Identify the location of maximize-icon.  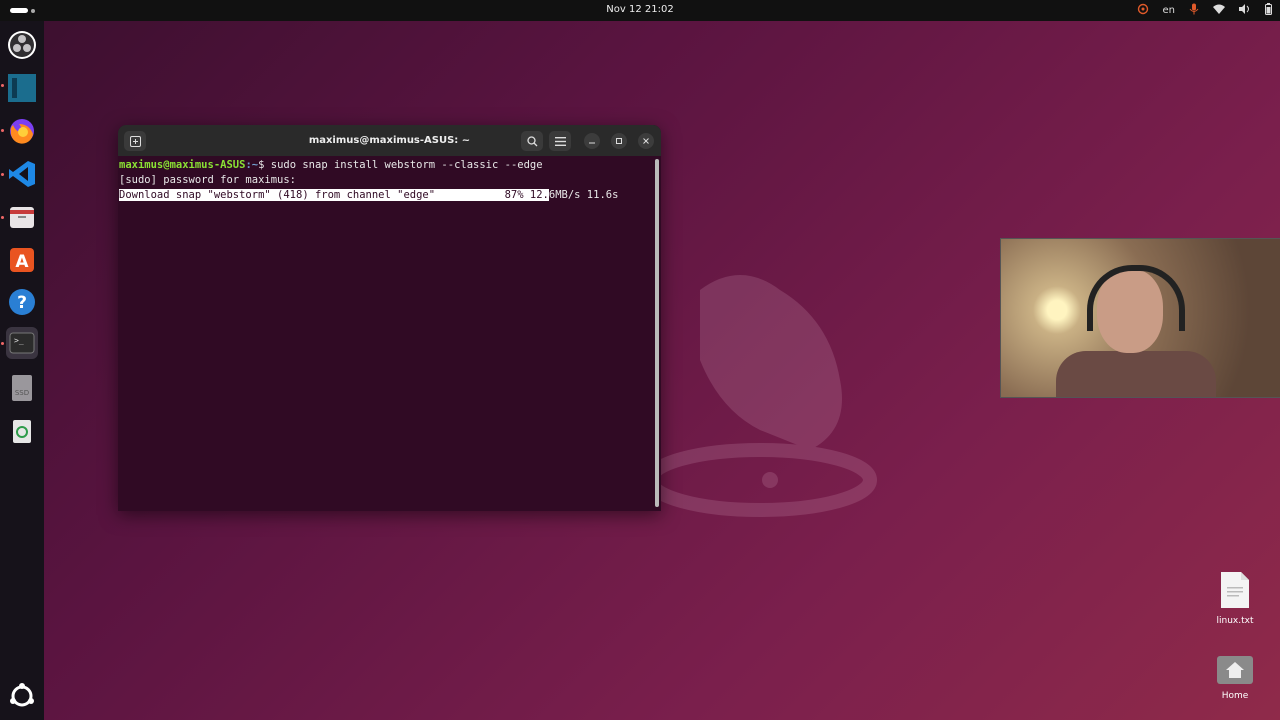
(619, 141).